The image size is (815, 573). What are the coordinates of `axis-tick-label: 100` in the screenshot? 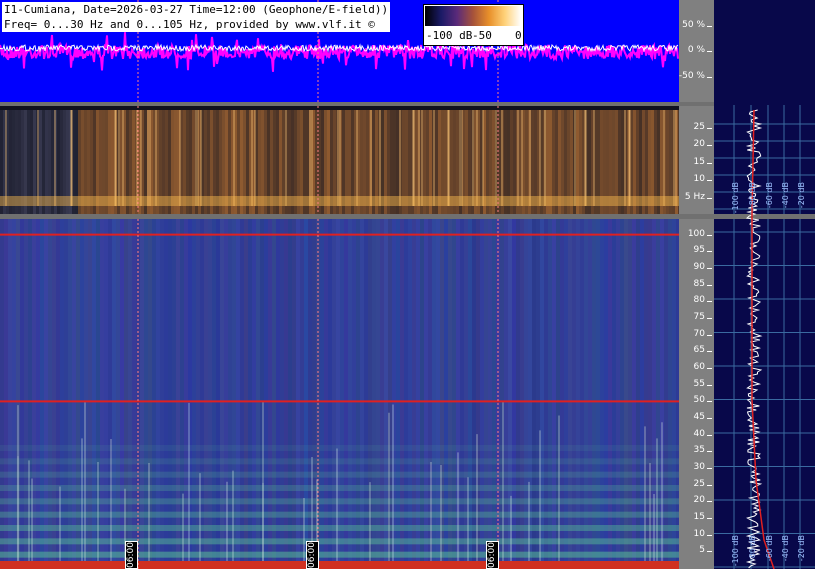 It's located at (696, 233).